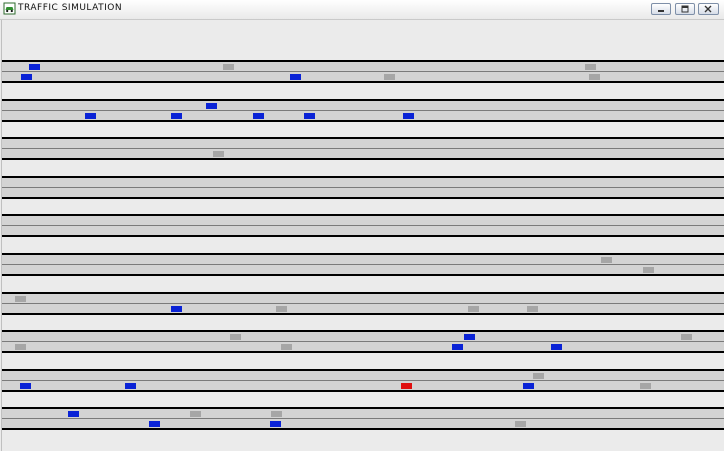 This screenshot has height=451, width=724. Describe the element at coordinates (406, 386) in the screenshot. I see `vehicle-red` at that location.